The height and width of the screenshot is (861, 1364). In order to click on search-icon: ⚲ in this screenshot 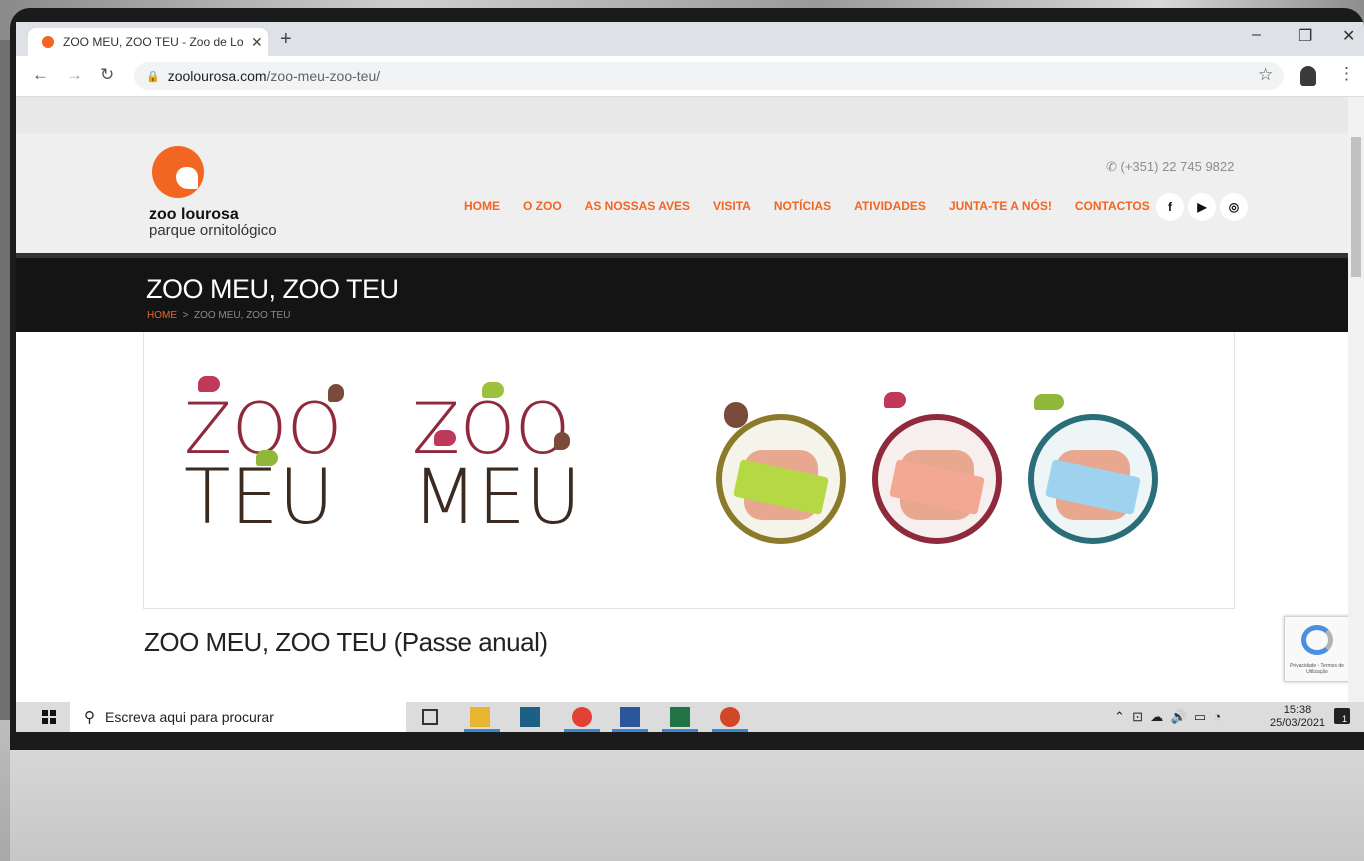, I will do `click(89, 717)`.